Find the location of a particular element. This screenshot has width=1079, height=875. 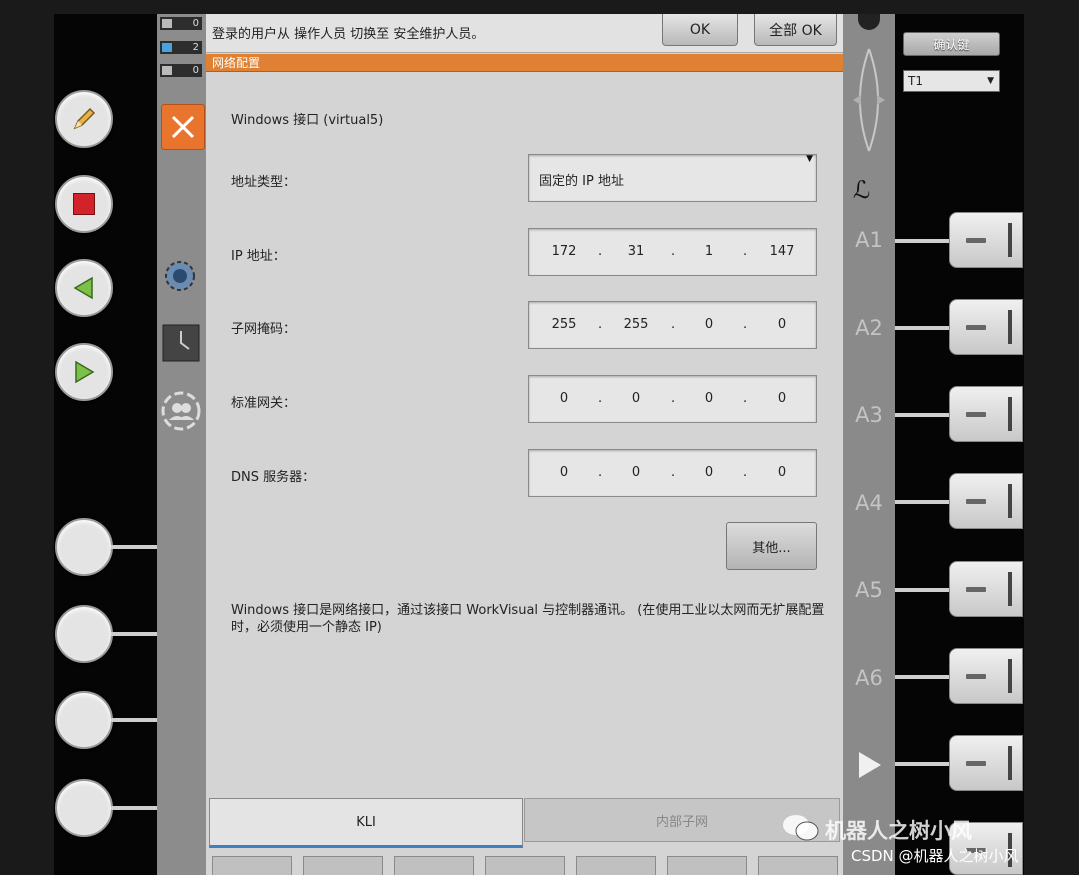

subnet-octet-1: 255 is located at coordinates (564, 324).